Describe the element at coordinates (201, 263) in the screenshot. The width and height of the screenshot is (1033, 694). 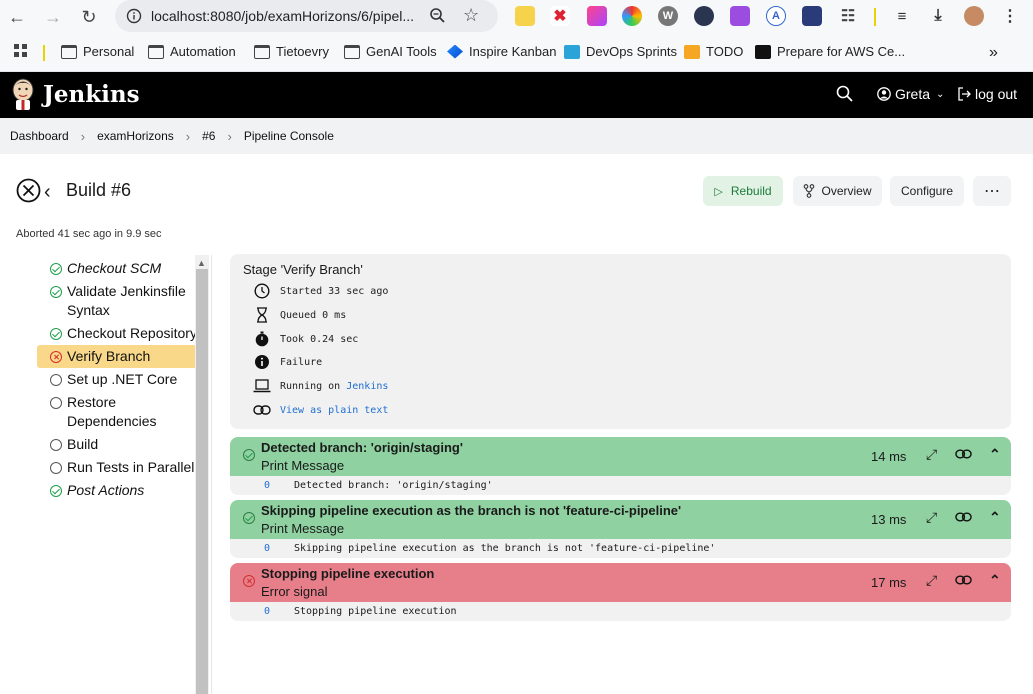
I see `scroll-up-icon: ▲` at that location.